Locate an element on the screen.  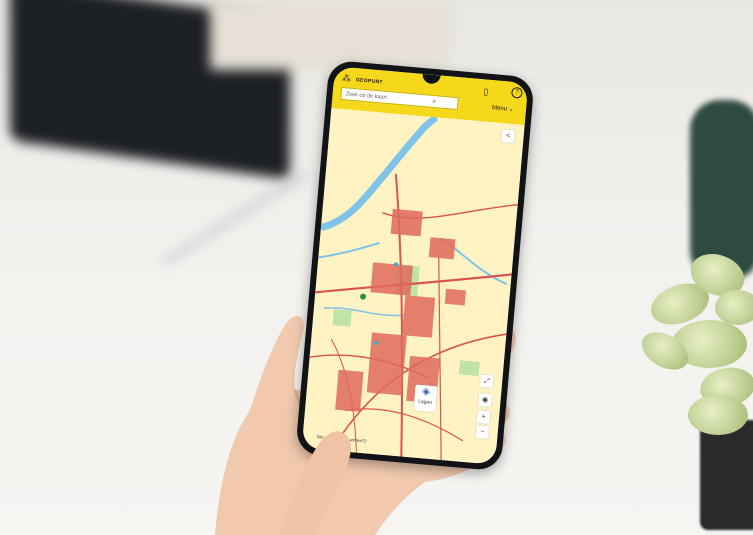
search-icon: ⌕ is located at coordinates (434, 102).